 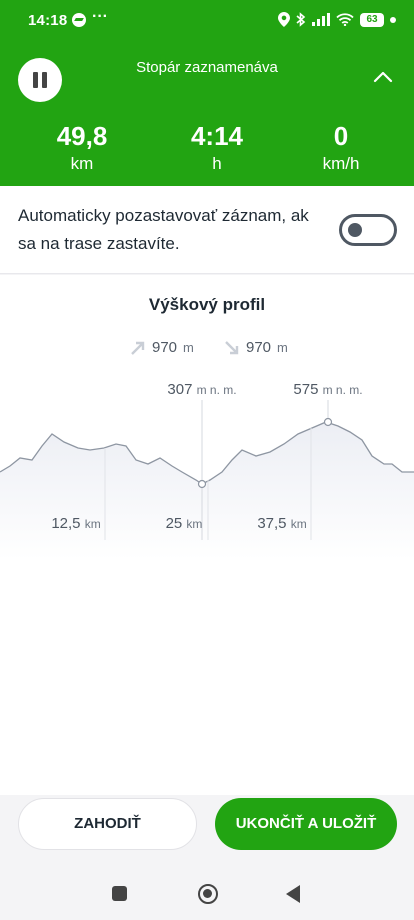 I want to click on distance-tick-value: 37,5, so click(x=271, y=523).